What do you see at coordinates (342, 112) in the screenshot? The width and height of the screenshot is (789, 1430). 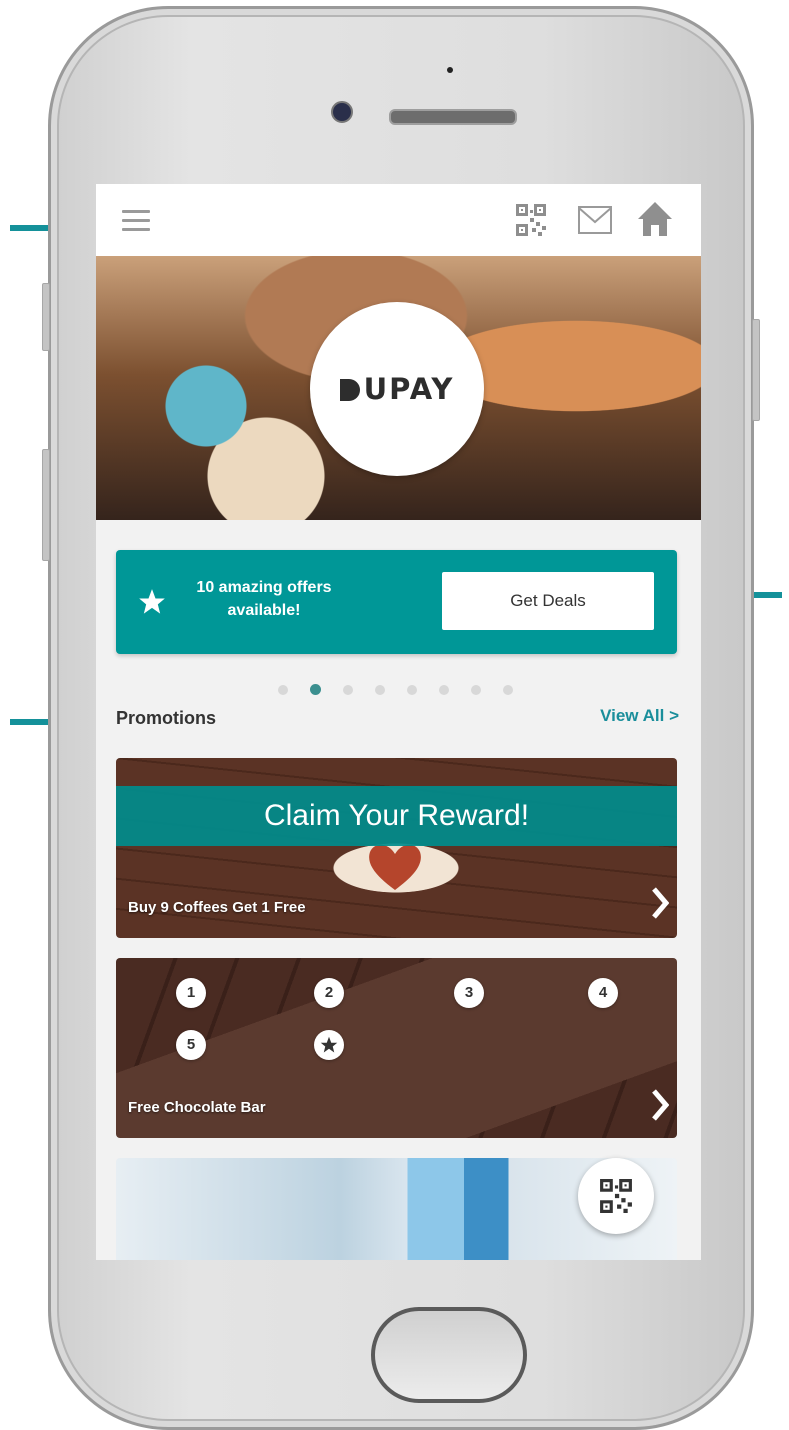 I see `front-camera` at bounding box center [342, 112].